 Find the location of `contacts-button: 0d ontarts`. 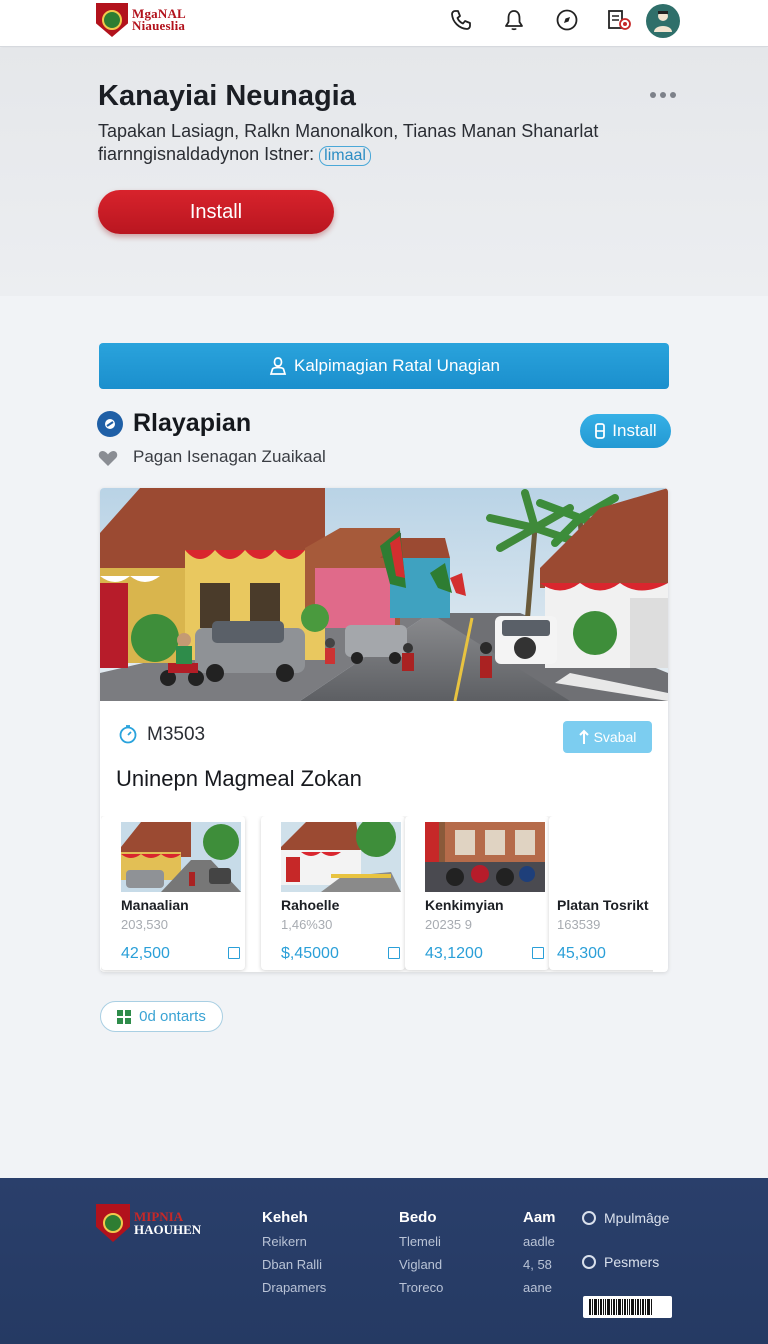

contacts-button: 0d ontarts is located at coordinates (161, 1016).